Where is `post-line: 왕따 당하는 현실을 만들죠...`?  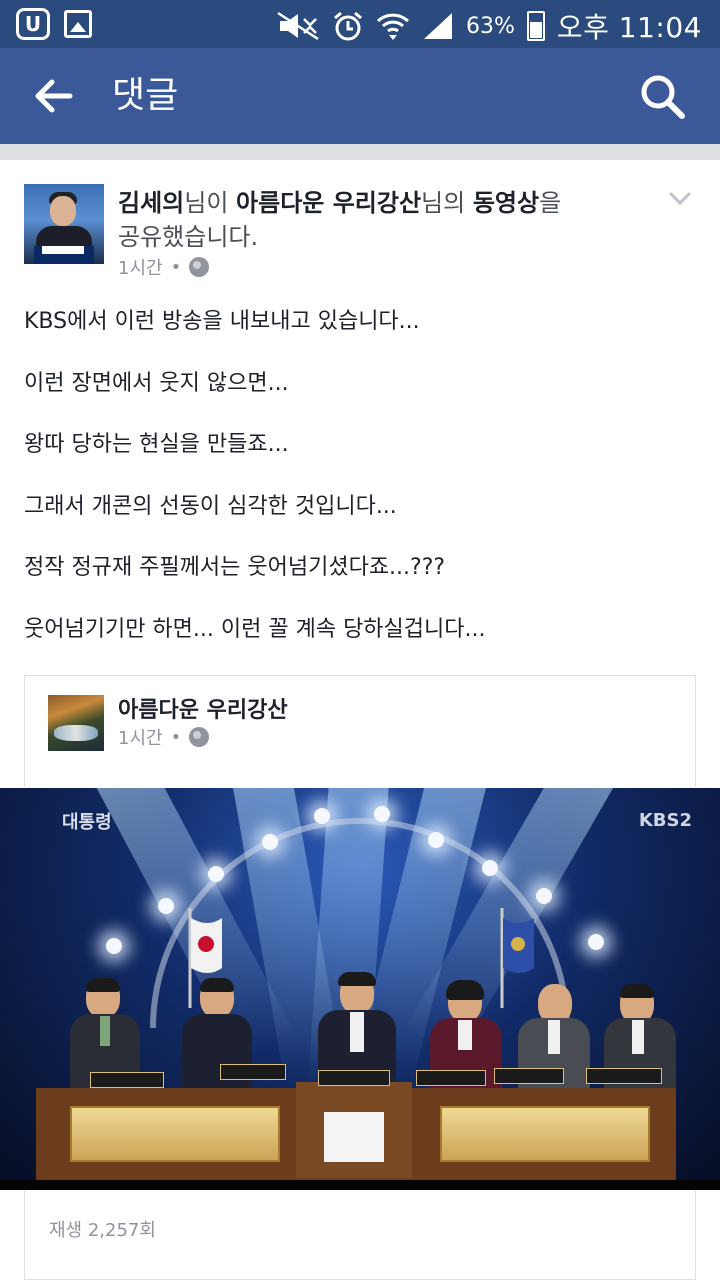
post-line: 왕따 당하는 현실을 만들죠... is located at coordinates (156, 444).